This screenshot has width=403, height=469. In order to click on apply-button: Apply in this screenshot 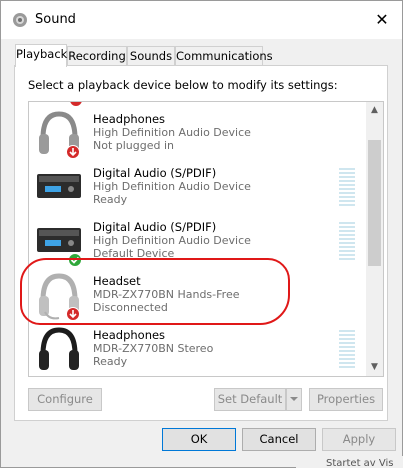, I will do `click(359, 439)`.